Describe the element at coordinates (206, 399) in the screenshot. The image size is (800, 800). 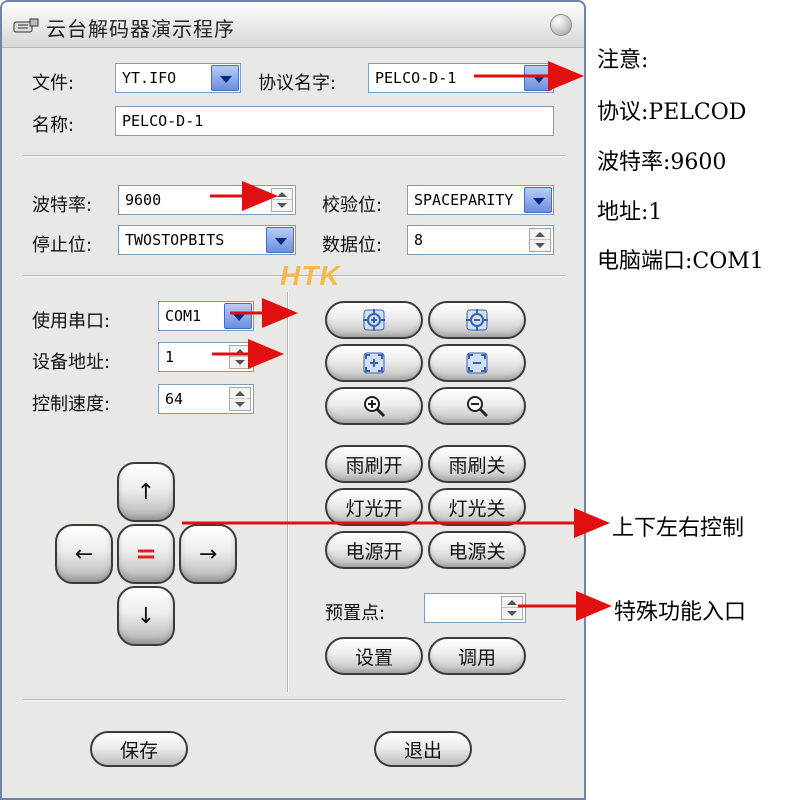
I see `speed-stepper: 64` at that location.